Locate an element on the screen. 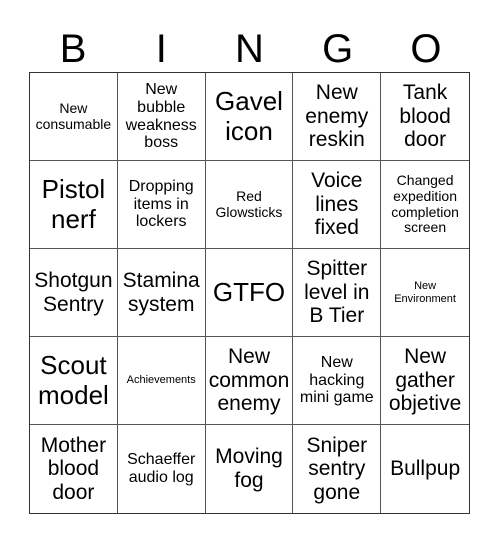 The height and width of the screenshot is (544, 500). cell-text: Achievements is located at coordinates (161, 380).